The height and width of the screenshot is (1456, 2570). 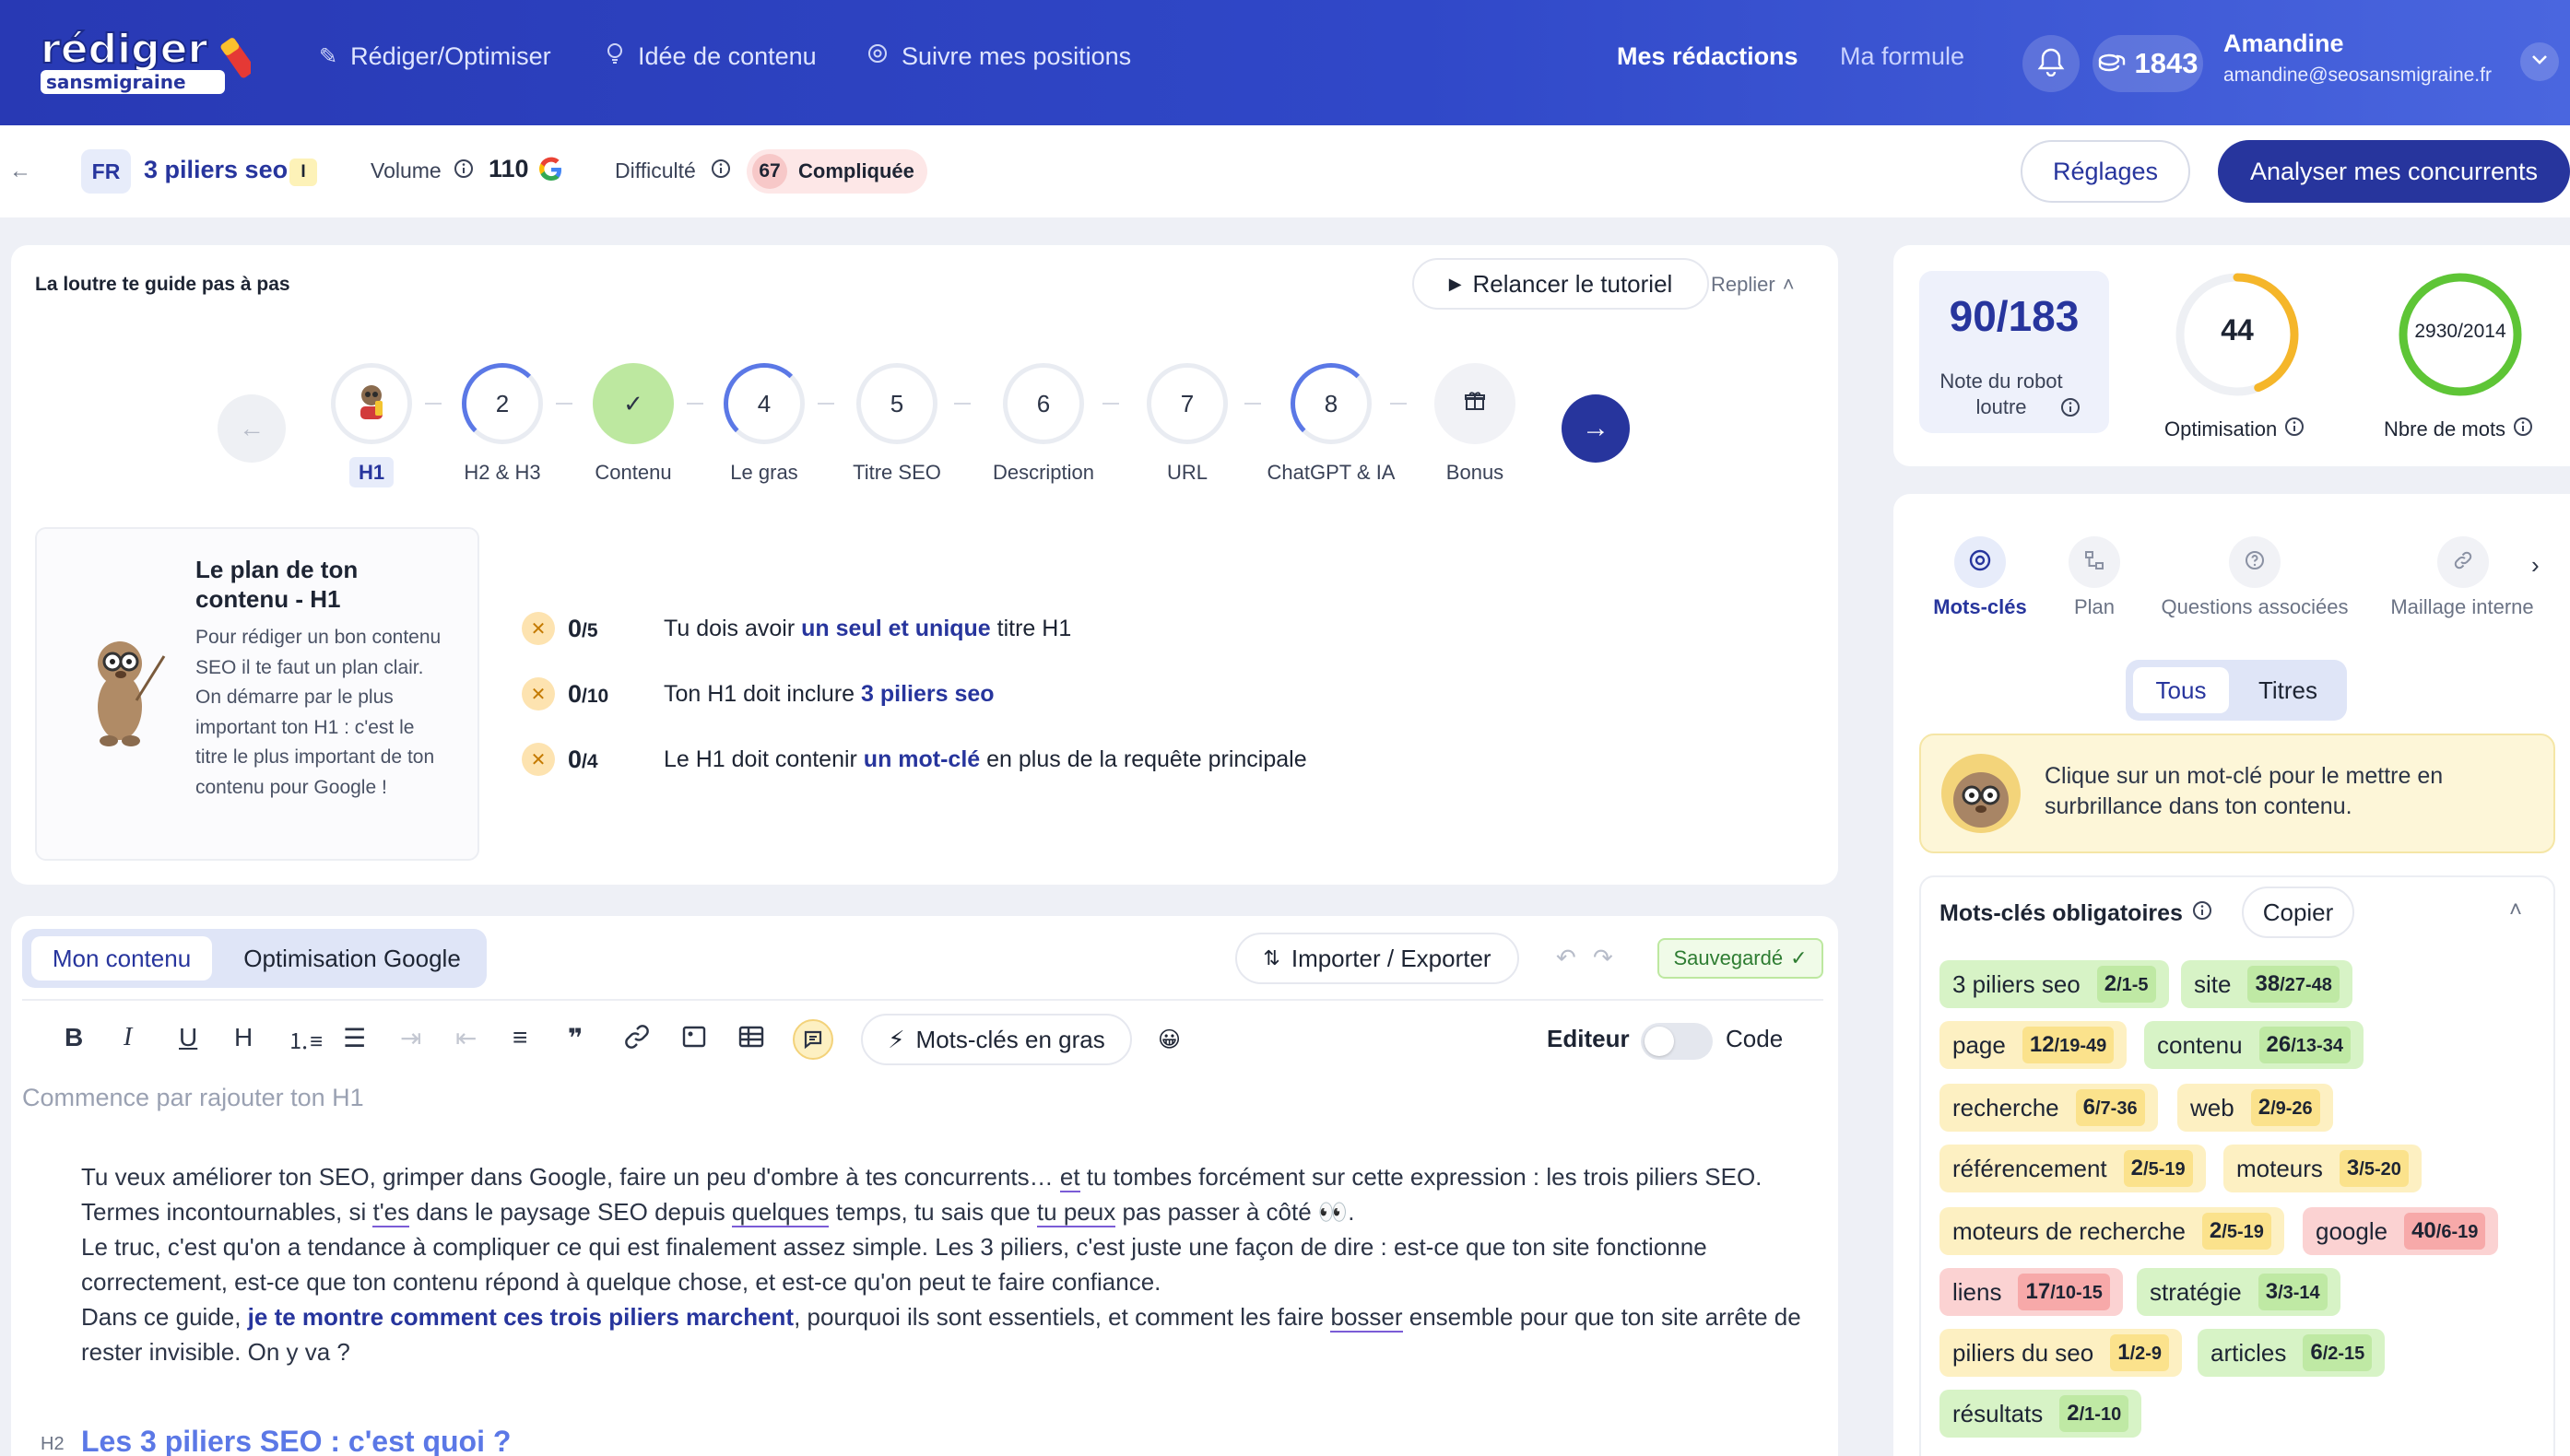 I want to click on outdent-icon: ⇤, so click(x=466, y=1038).